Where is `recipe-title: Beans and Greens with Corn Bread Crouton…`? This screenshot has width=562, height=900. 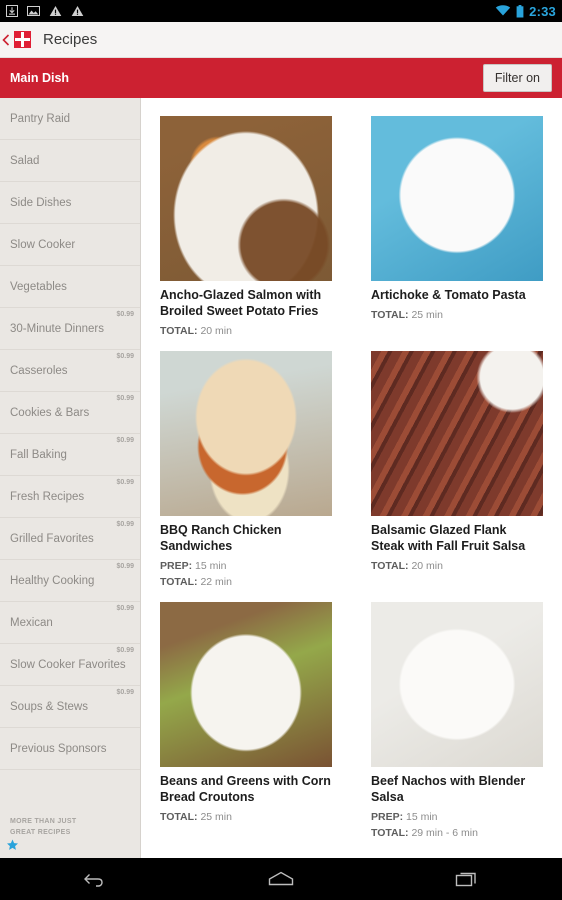 recipe-title: Beans and Greens with Corn Bread Crouton… is located at coordinates (245, 789).